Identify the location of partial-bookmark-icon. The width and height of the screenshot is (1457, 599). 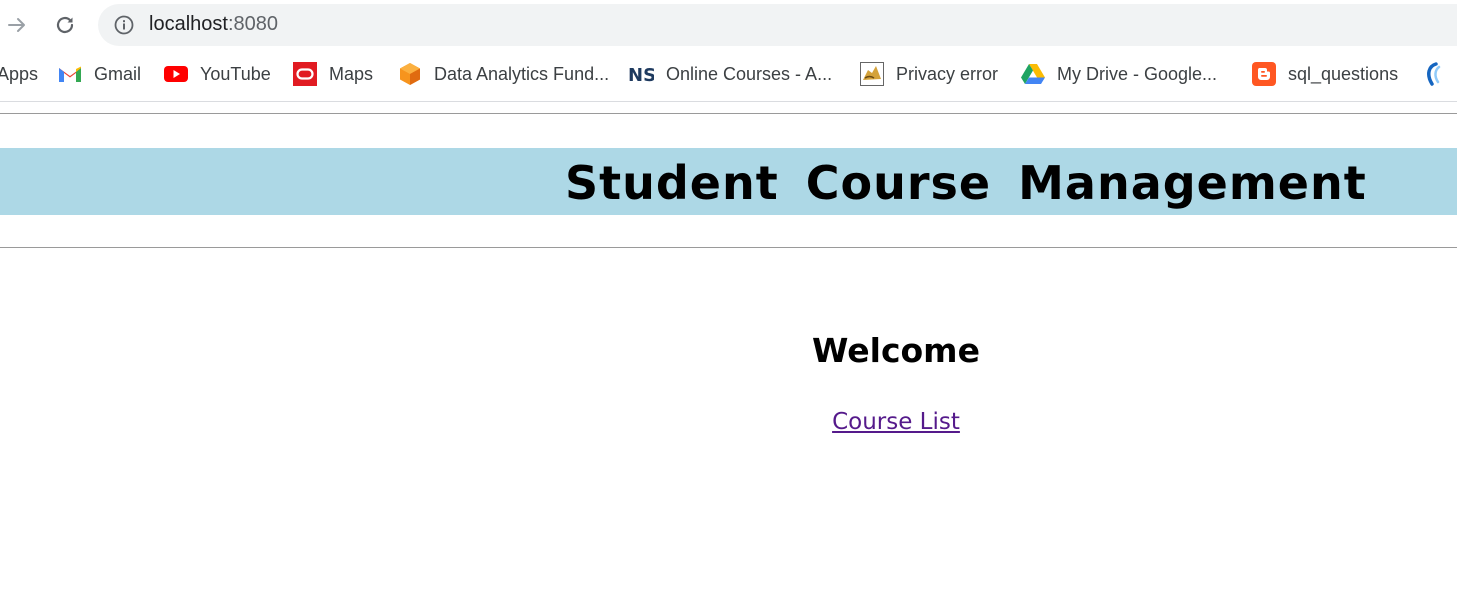
(1432, 74).